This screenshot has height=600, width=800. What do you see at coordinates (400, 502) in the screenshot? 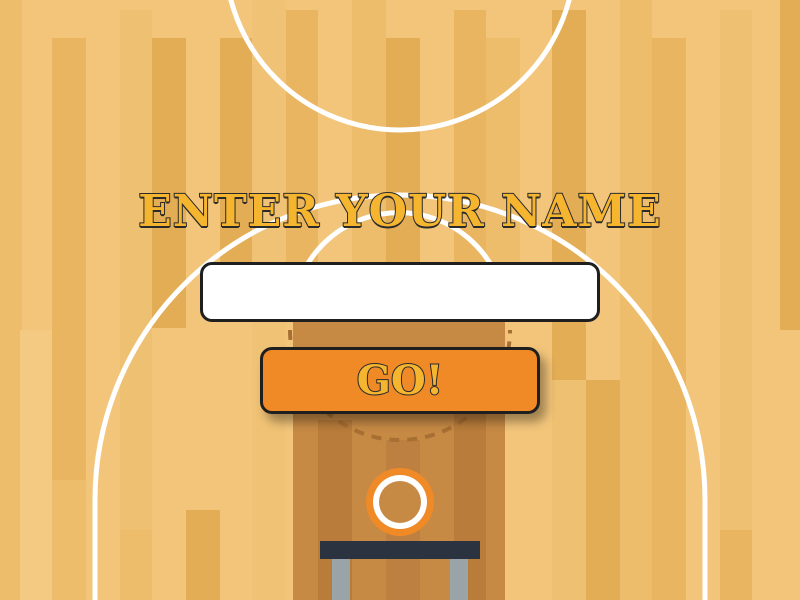
I see `hoop-net-center` at bounding box center [400, 502].